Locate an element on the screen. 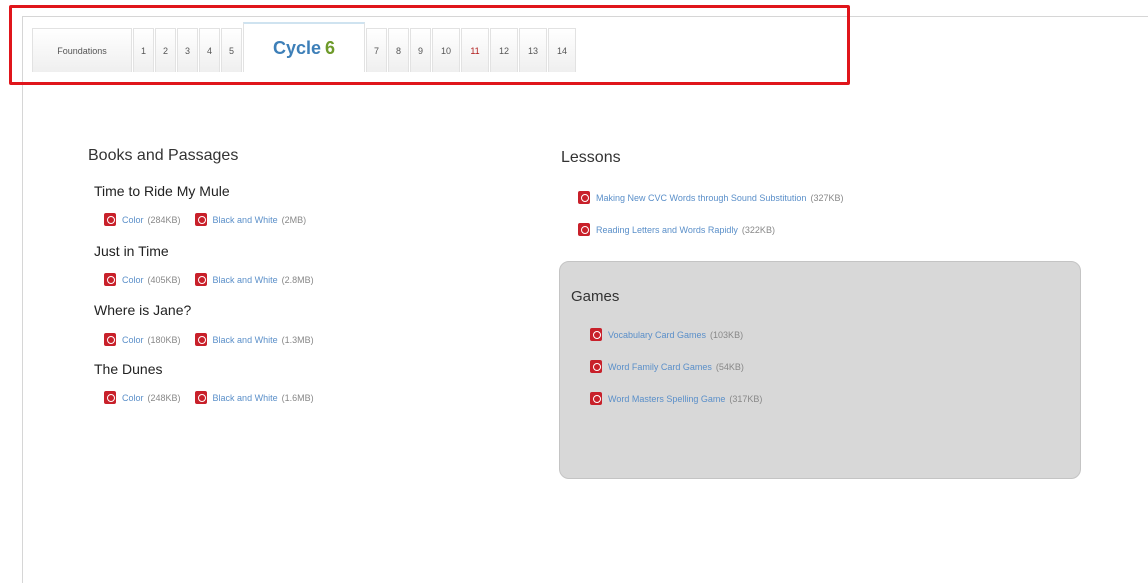  tab-4: 4 is located at coordinates (209, 50).